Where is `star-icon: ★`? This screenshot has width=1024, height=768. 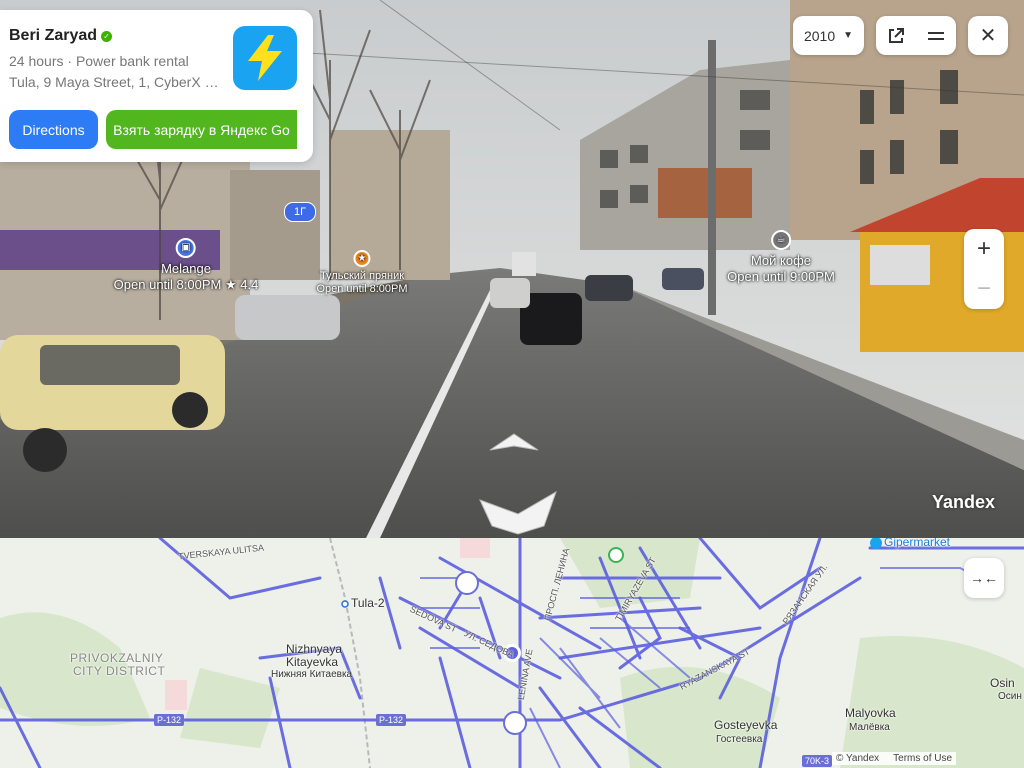 star-icon: ★ is located at coordinates (362, 258).